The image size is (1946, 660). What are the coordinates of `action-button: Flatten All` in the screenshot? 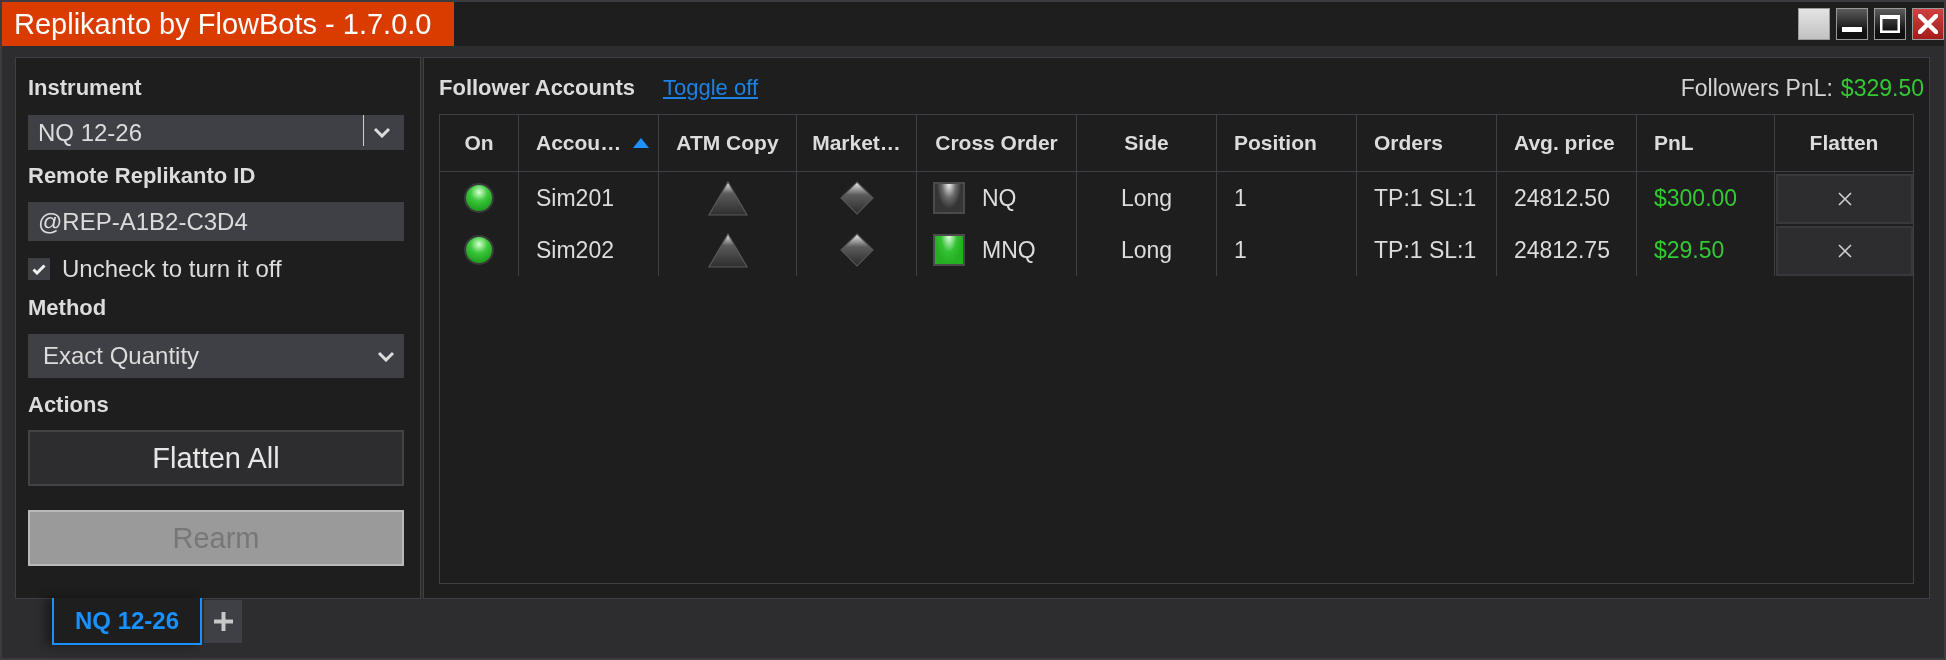 It's located at (216, 458).